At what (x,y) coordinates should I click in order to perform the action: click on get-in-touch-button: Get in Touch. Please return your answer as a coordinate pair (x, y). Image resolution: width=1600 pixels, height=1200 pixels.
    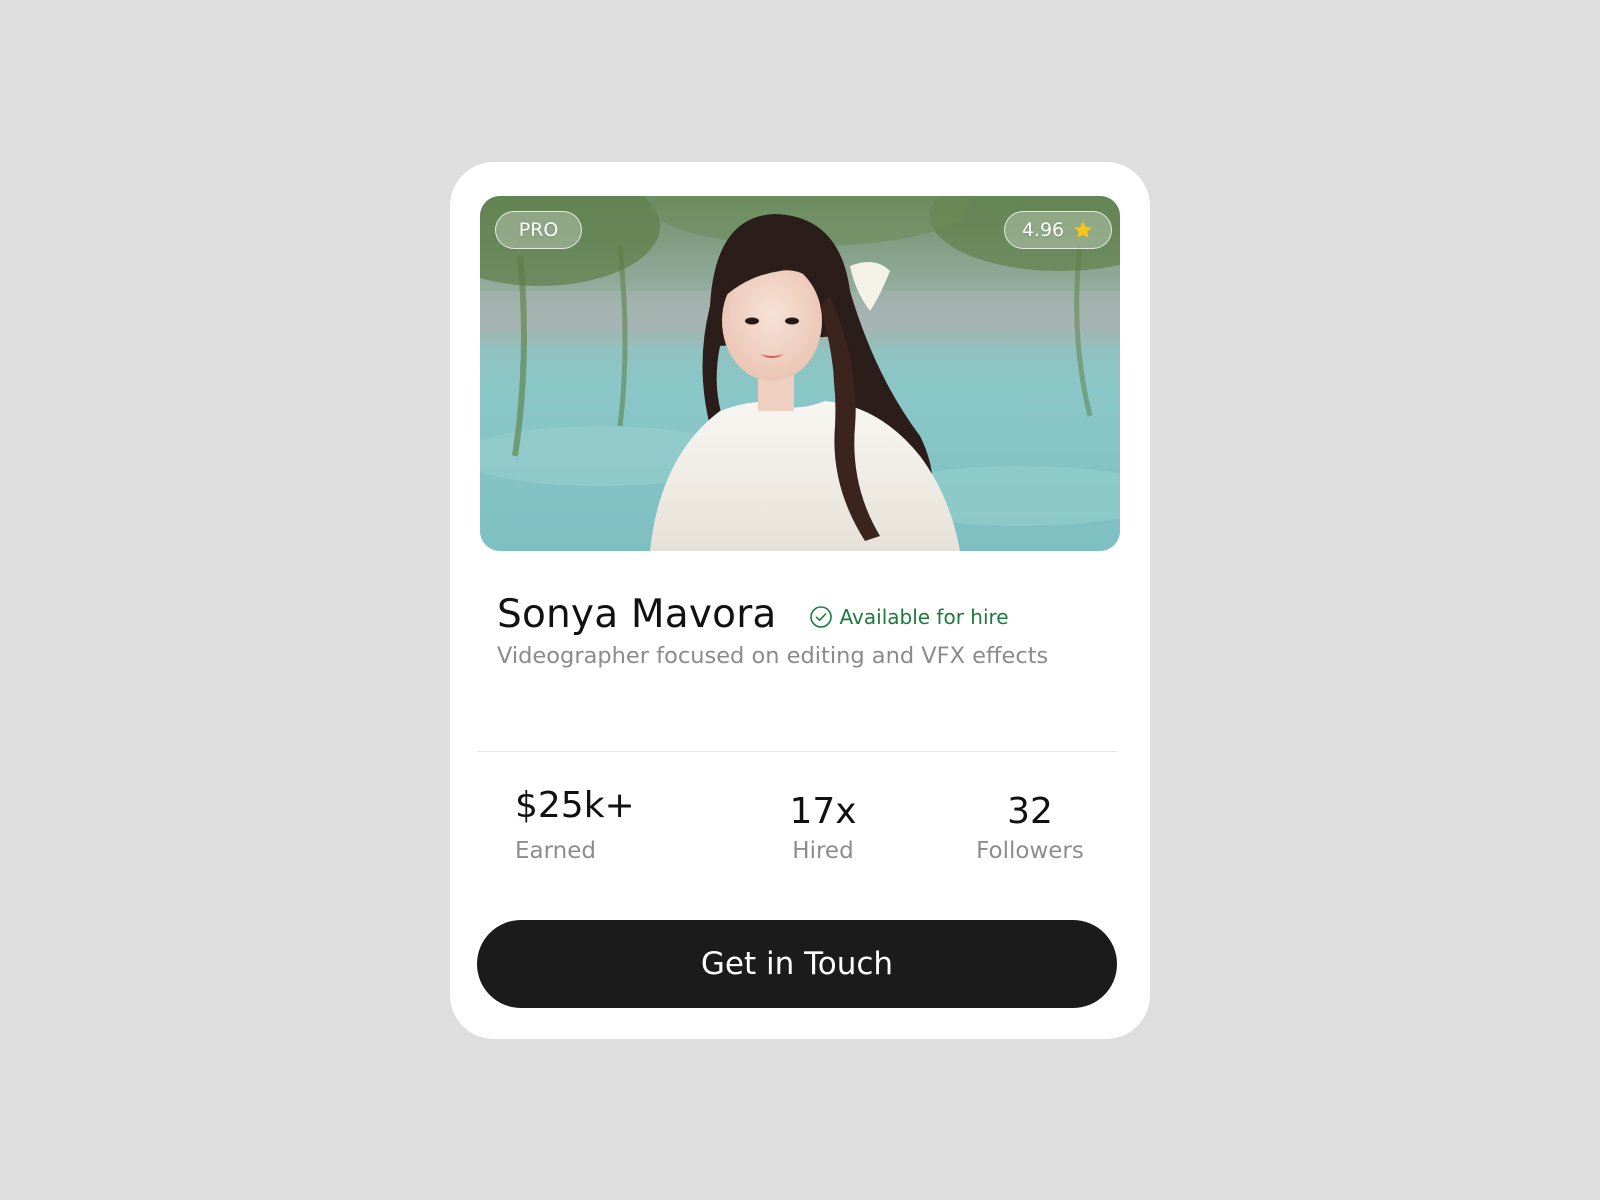
    Looking at the image, I should click on (797, 964).